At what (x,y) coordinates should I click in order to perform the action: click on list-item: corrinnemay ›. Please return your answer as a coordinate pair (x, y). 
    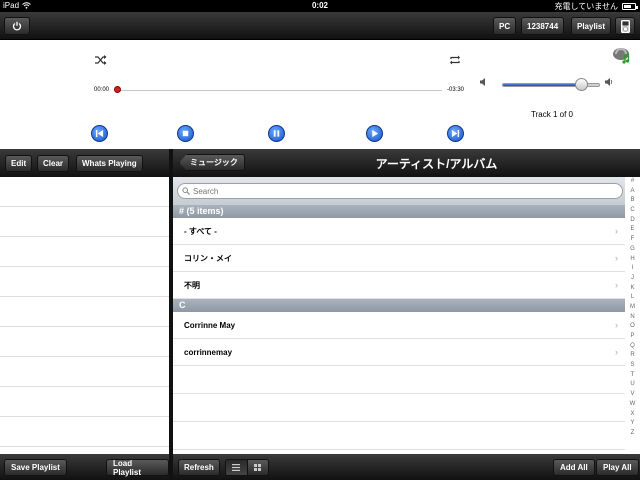
    Looking at the image, I should click on (399, 352).